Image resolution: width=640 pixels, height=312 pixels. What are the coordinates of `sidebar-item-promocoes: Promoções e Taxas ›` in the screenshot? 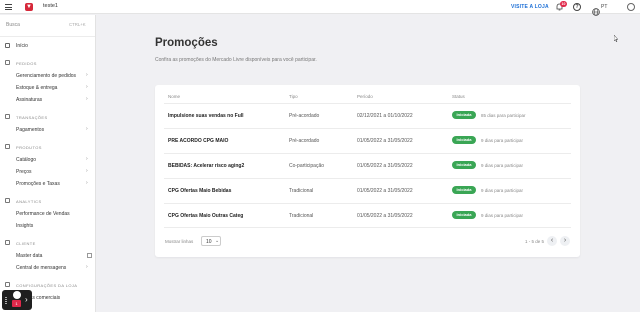 It's located at (47, 183).